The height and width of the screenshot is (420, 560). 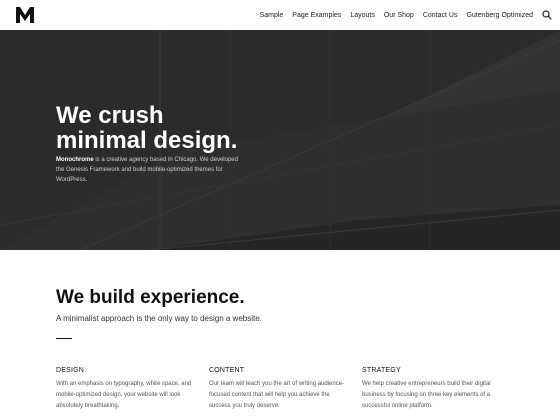 I want to click on feature-title: CONTENT, so click(x=227, y=370).